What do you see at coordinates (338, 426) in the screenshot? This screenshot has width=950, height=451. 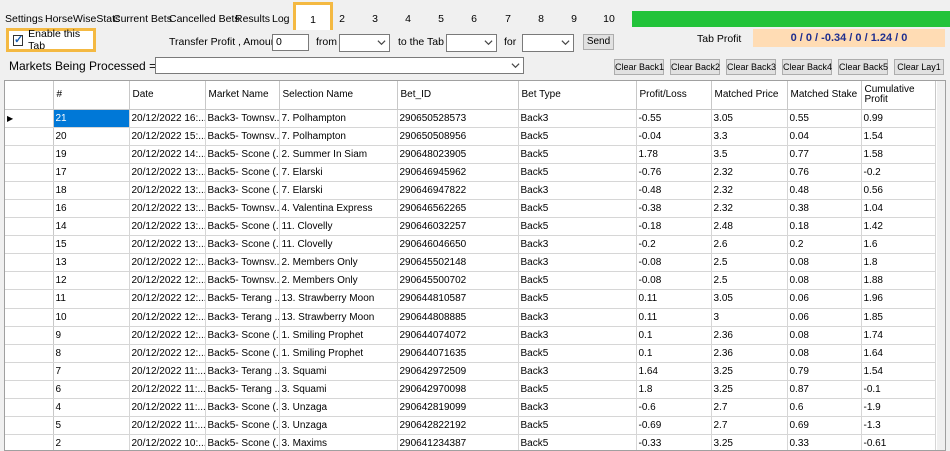 I see `table-cell: 3. Unzaga` at bounding box center [338, 426].